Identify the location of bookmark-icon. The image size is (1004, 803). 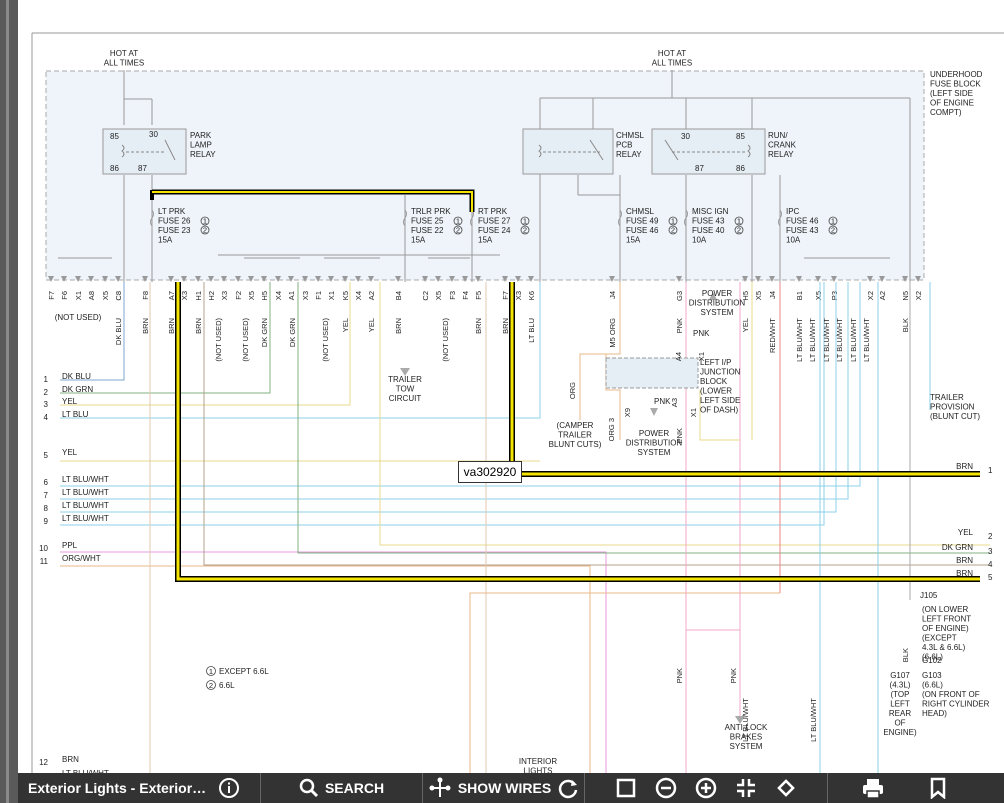
(938, 788).